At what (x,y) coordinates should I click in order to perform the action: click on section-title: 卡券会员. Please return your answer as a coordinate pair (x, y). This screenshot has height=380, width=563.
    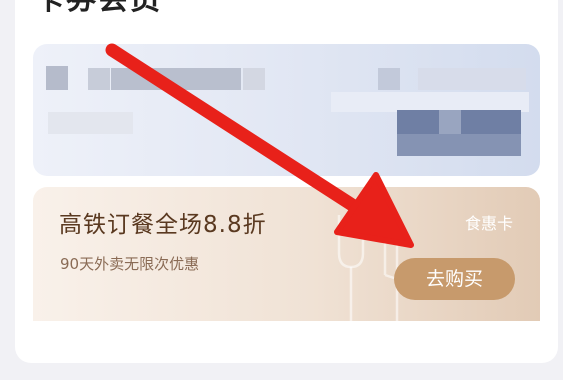
    Looking at the image, I should click on (98, 11).